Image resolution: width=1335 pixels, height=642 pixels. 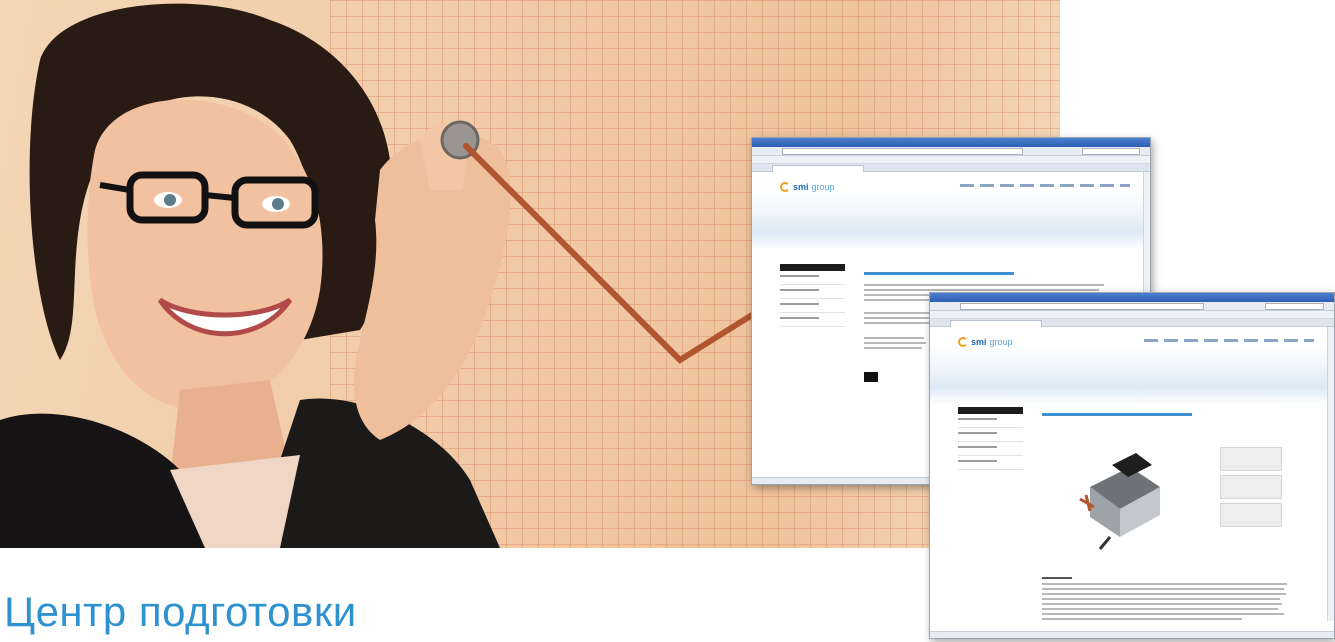 What do you see at coordinates (180, 611) in the screenshot?
I see `page-title: Центр подготовки` at bounding box center [180, 611].